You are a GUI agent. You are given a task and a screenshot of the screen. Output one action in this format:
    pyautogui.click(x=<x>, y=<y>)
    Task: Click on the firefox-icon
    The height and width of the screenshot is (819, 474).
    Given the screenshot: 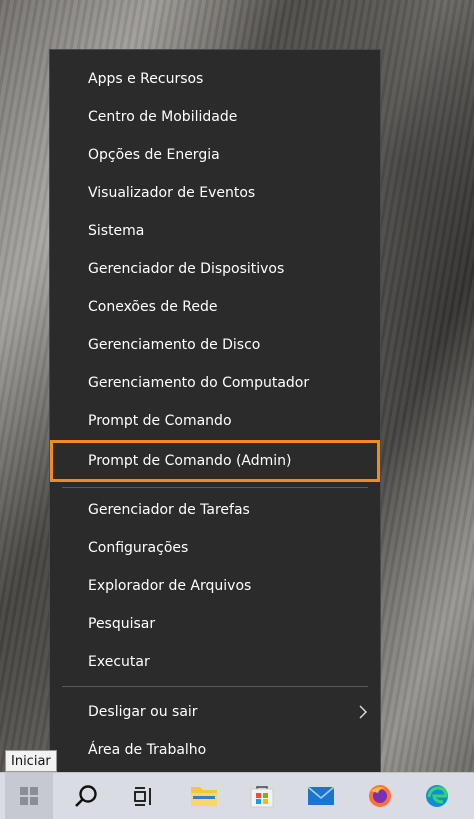 What is the action you would take?
    pyautogui.click(x=380, y=796)
    